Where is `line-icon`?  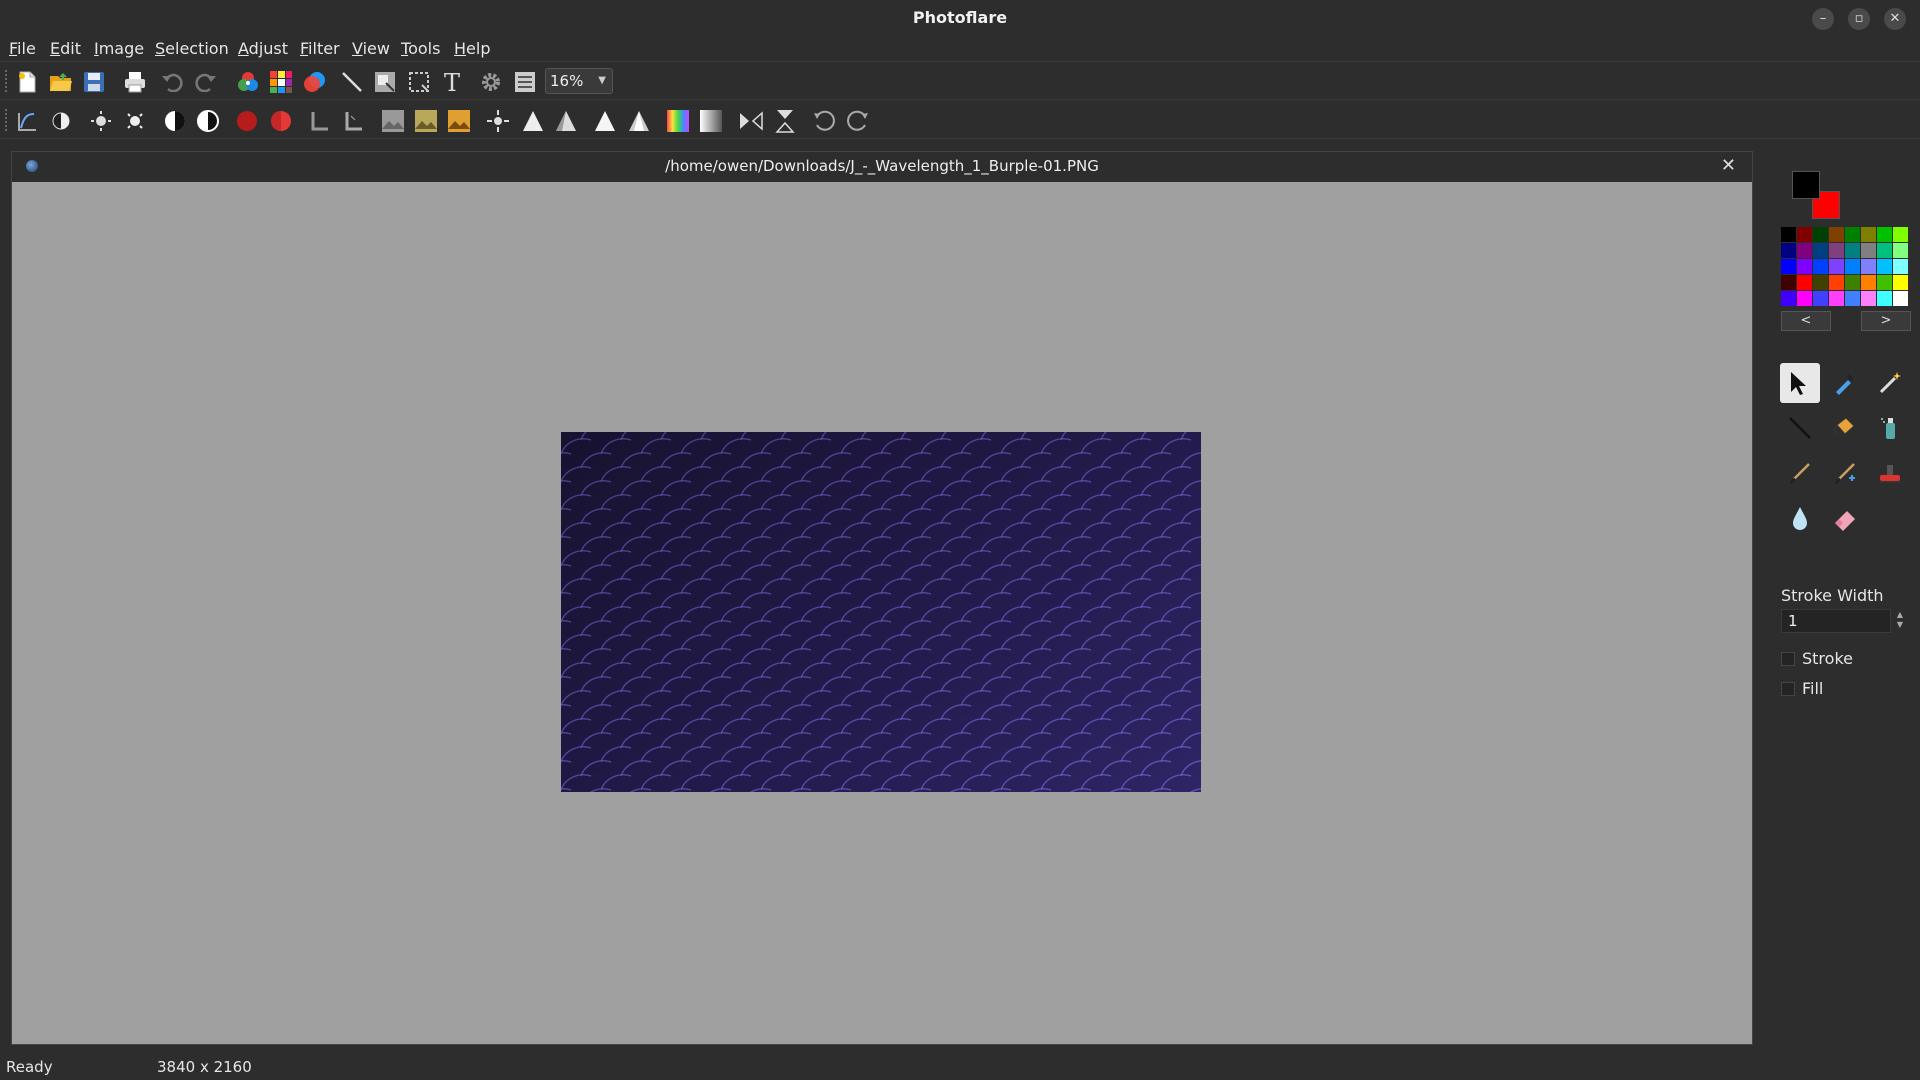 line-icon is located at coordinates (1800, 428).